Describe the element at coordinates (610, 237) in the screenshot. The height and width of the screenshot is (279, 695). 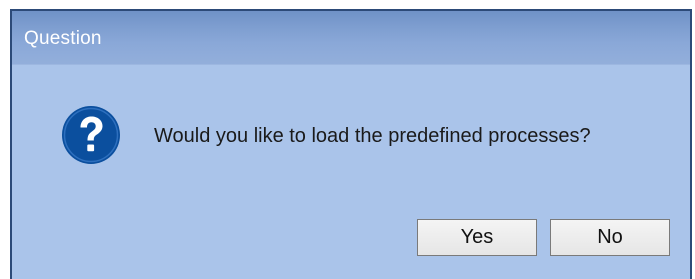
I see `no-button: No` at that location.